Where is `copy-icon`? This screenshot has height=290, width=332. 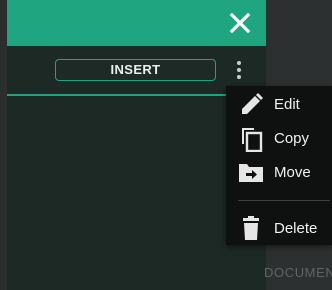
copy-icon is located at coordinates (251, 139).